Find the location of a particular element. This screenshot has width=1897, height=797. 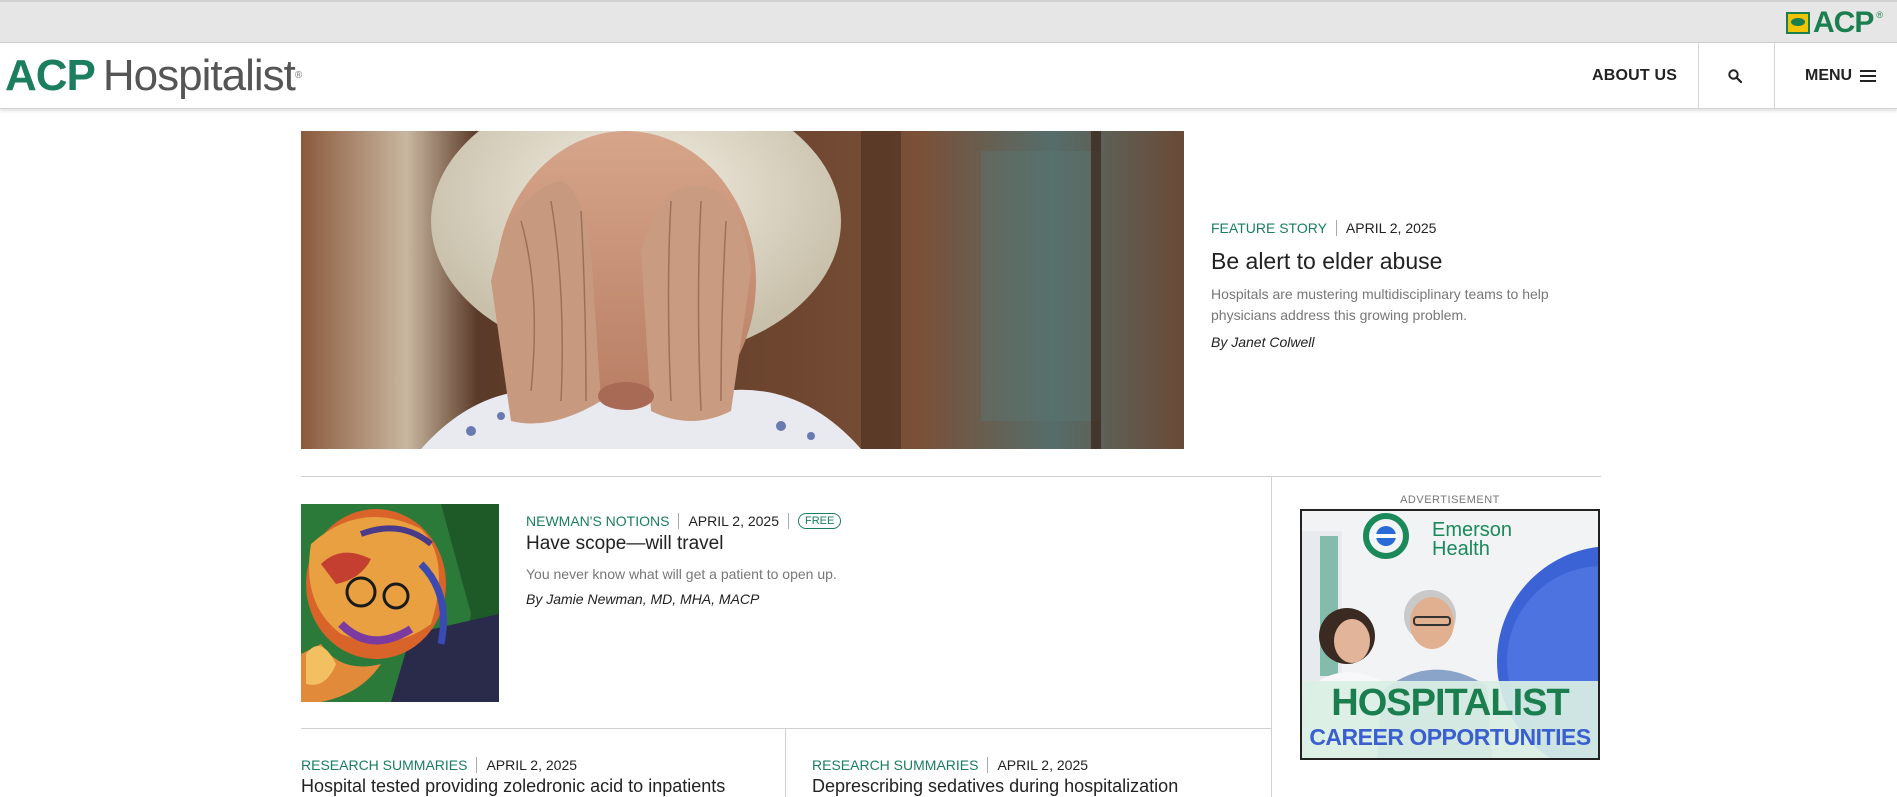

hero-title-link: Be alert to elder abuse is located at coordinates (1406, 261).